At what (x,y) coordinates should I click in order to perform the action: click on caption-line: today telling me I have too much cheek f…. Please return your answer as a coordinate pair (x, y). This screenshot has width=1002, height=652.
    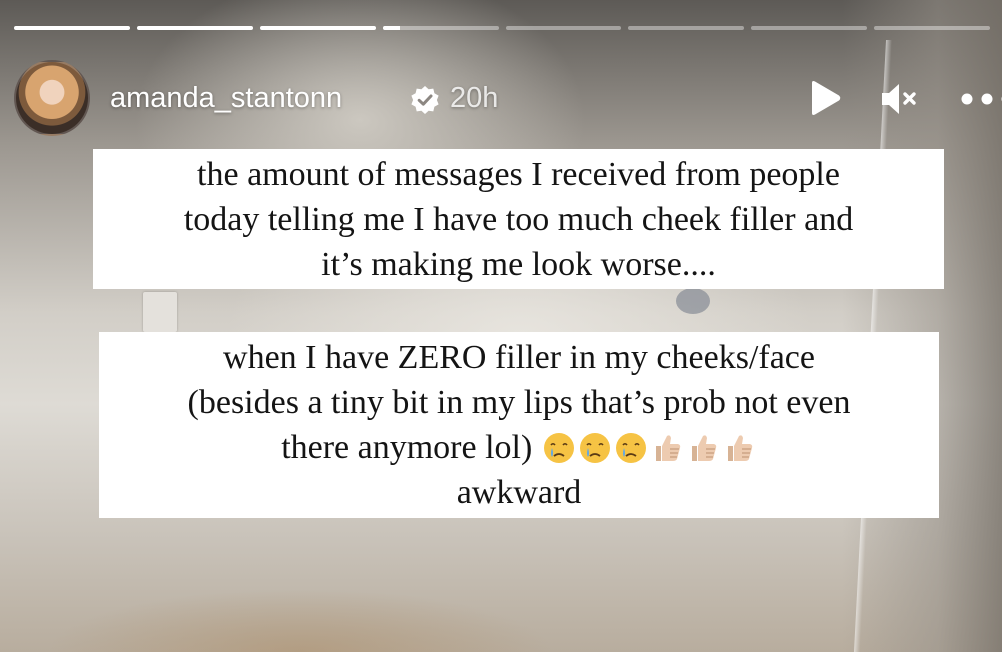
    Looking at the image, I should click on (518, 219).